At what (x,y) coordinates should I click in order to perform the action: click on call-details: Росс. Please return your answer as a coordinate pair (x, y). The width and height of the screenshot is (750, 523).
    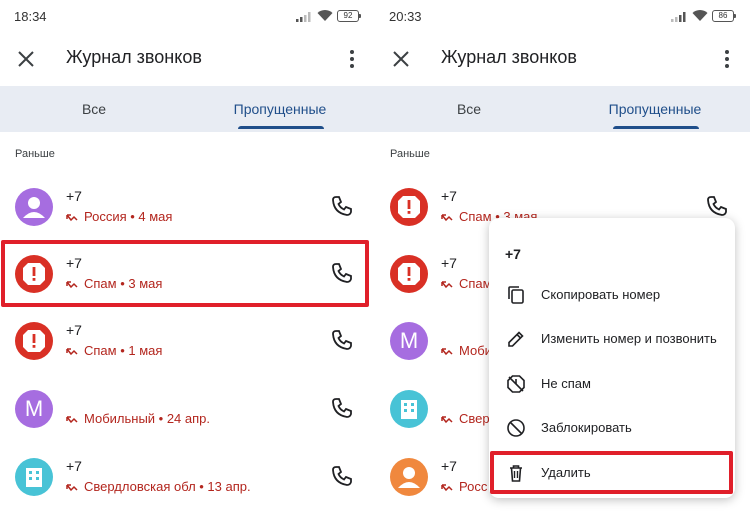
    Looking at the image, I should click on (464, 486).